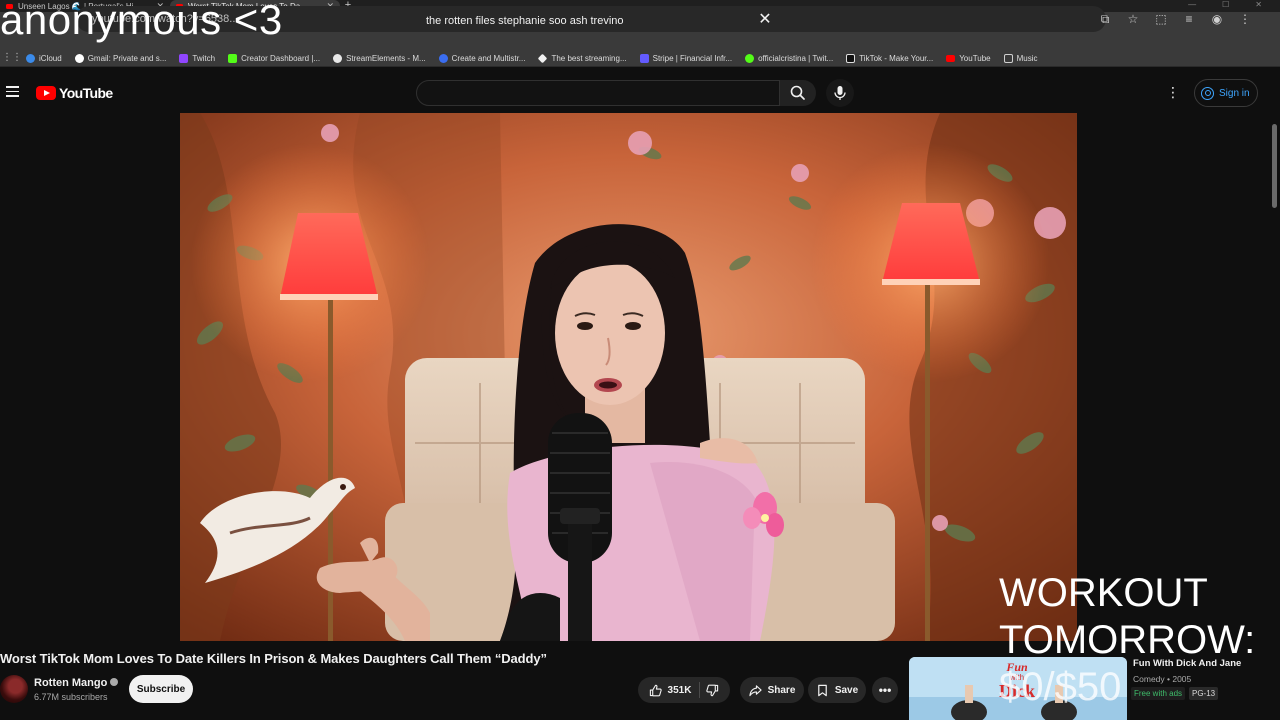 Image resolution: width=1280 pixels, height=720 pixels. Describe the element at coordinates (679, 690) in the screenshot. I see `like-count: 351K` at that location.